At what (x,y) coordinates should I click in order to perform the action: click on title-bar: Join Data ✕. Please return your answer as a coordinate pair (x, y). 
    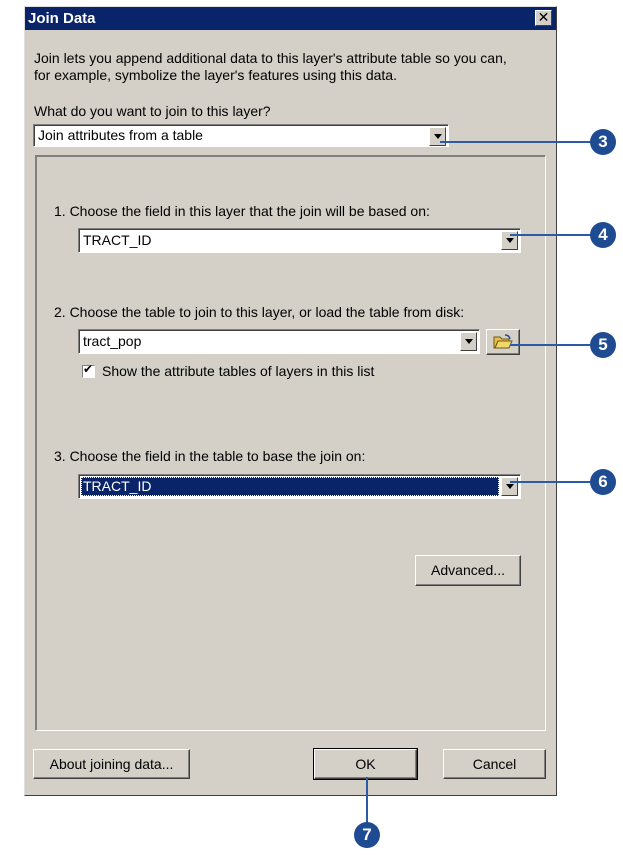
    Looking at the image, I should click on (290, 18).